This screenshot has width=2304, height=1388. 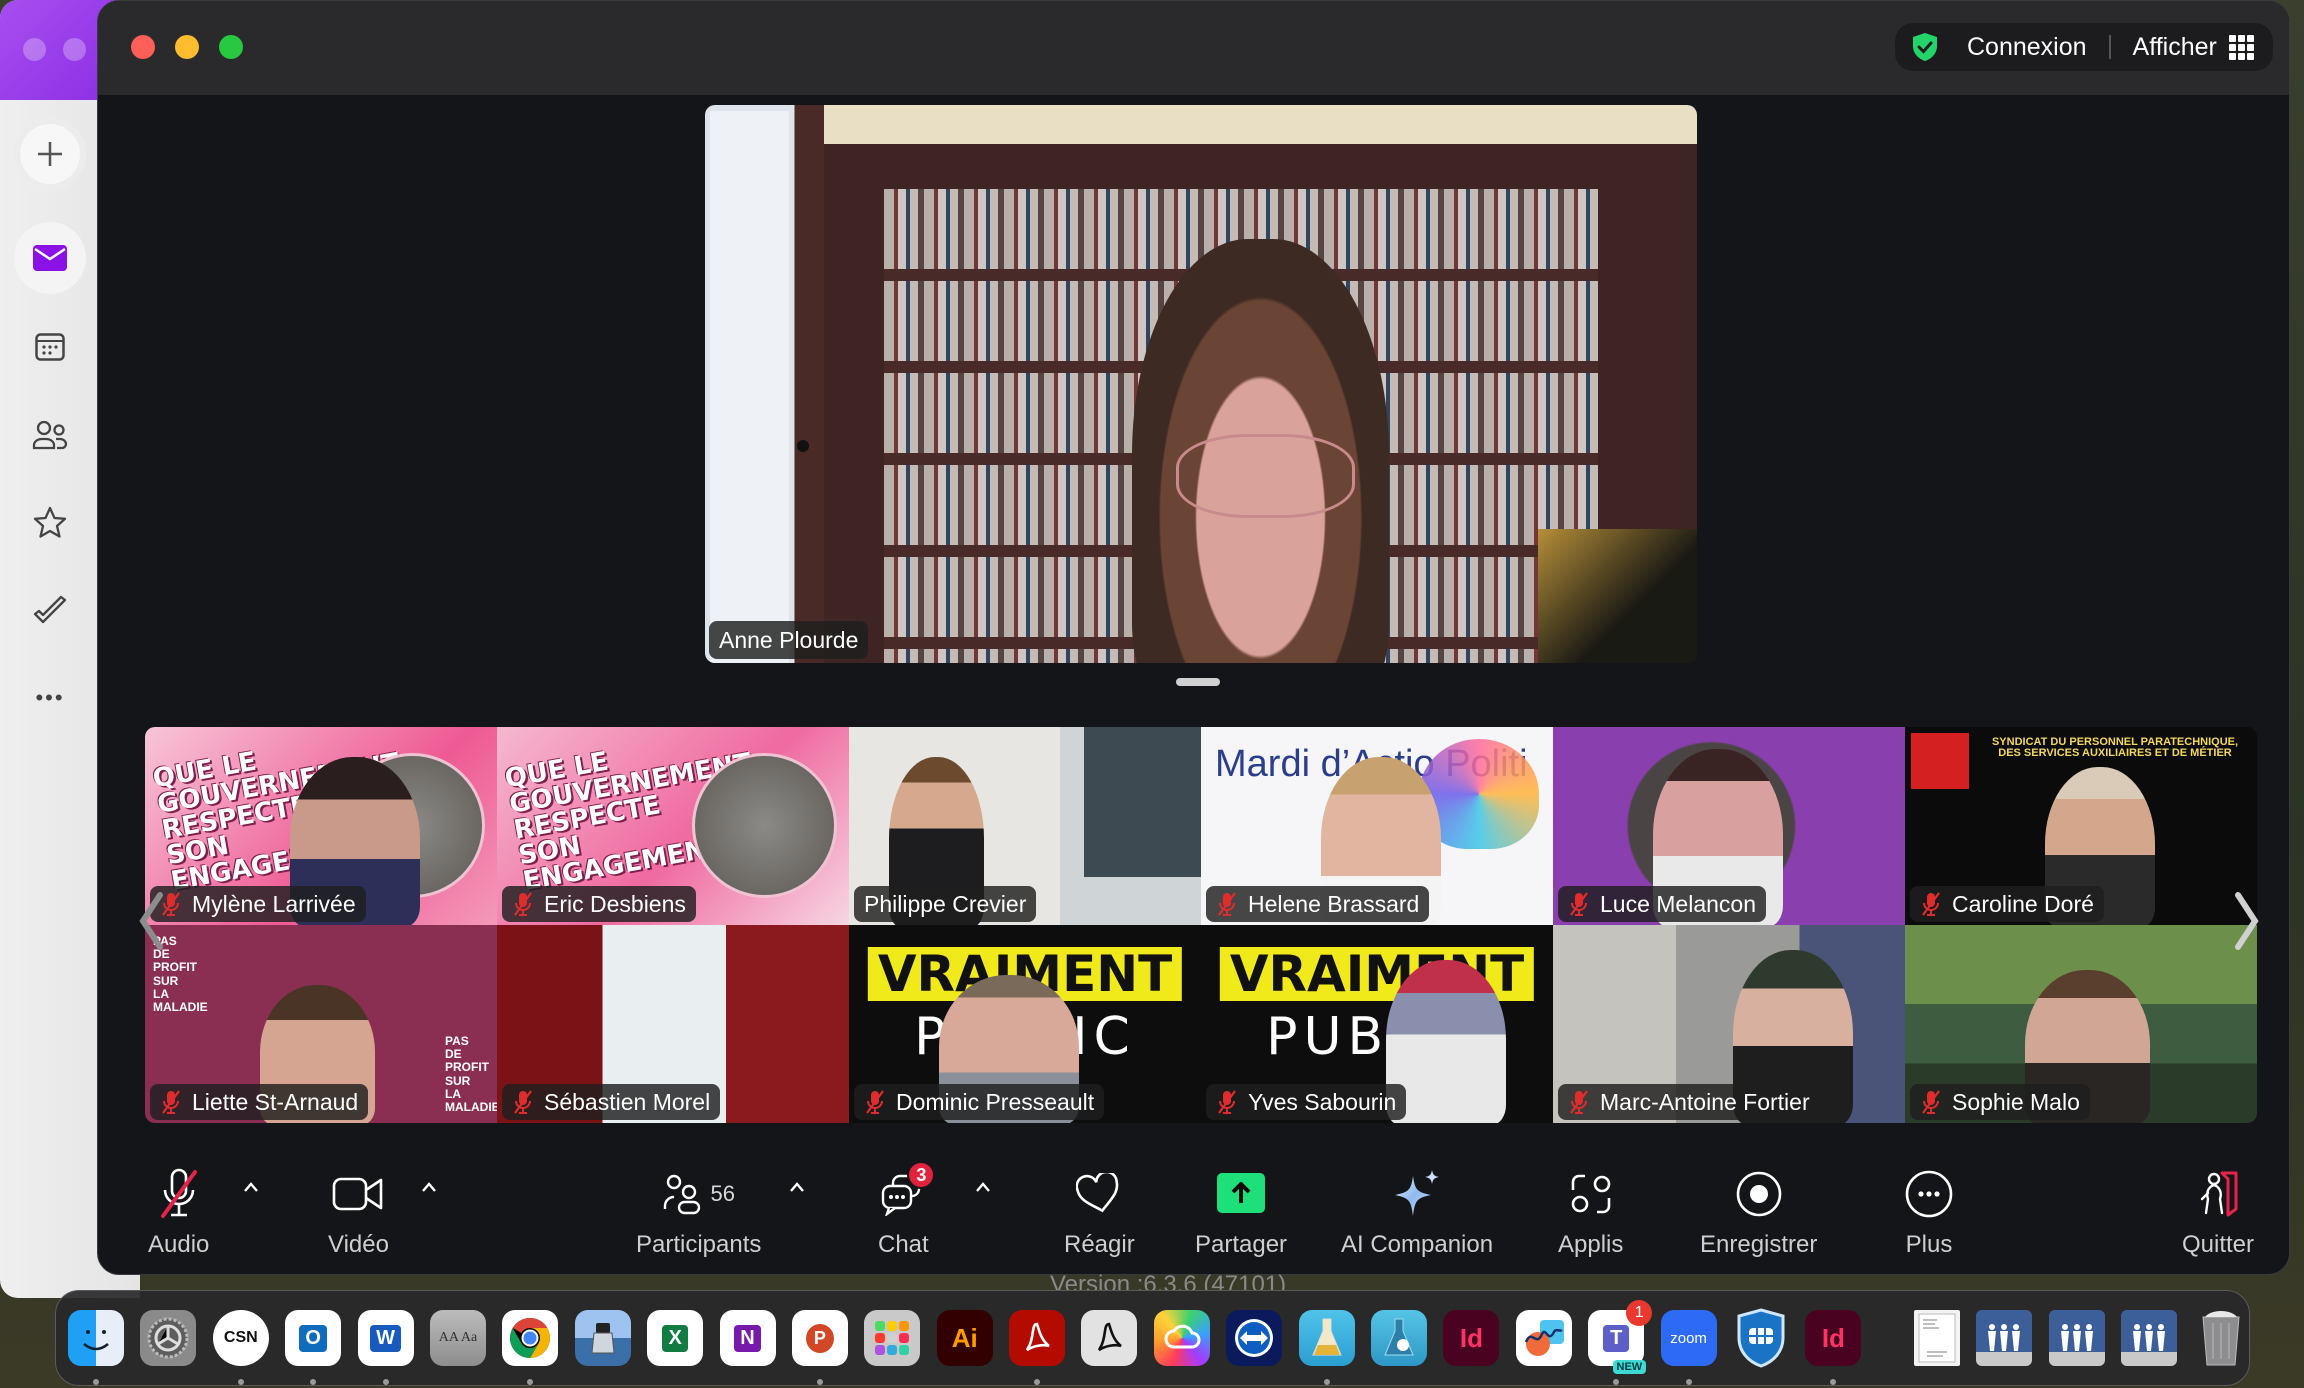 I want to click on dock-app-chrome, so click(x=530, y=1347).